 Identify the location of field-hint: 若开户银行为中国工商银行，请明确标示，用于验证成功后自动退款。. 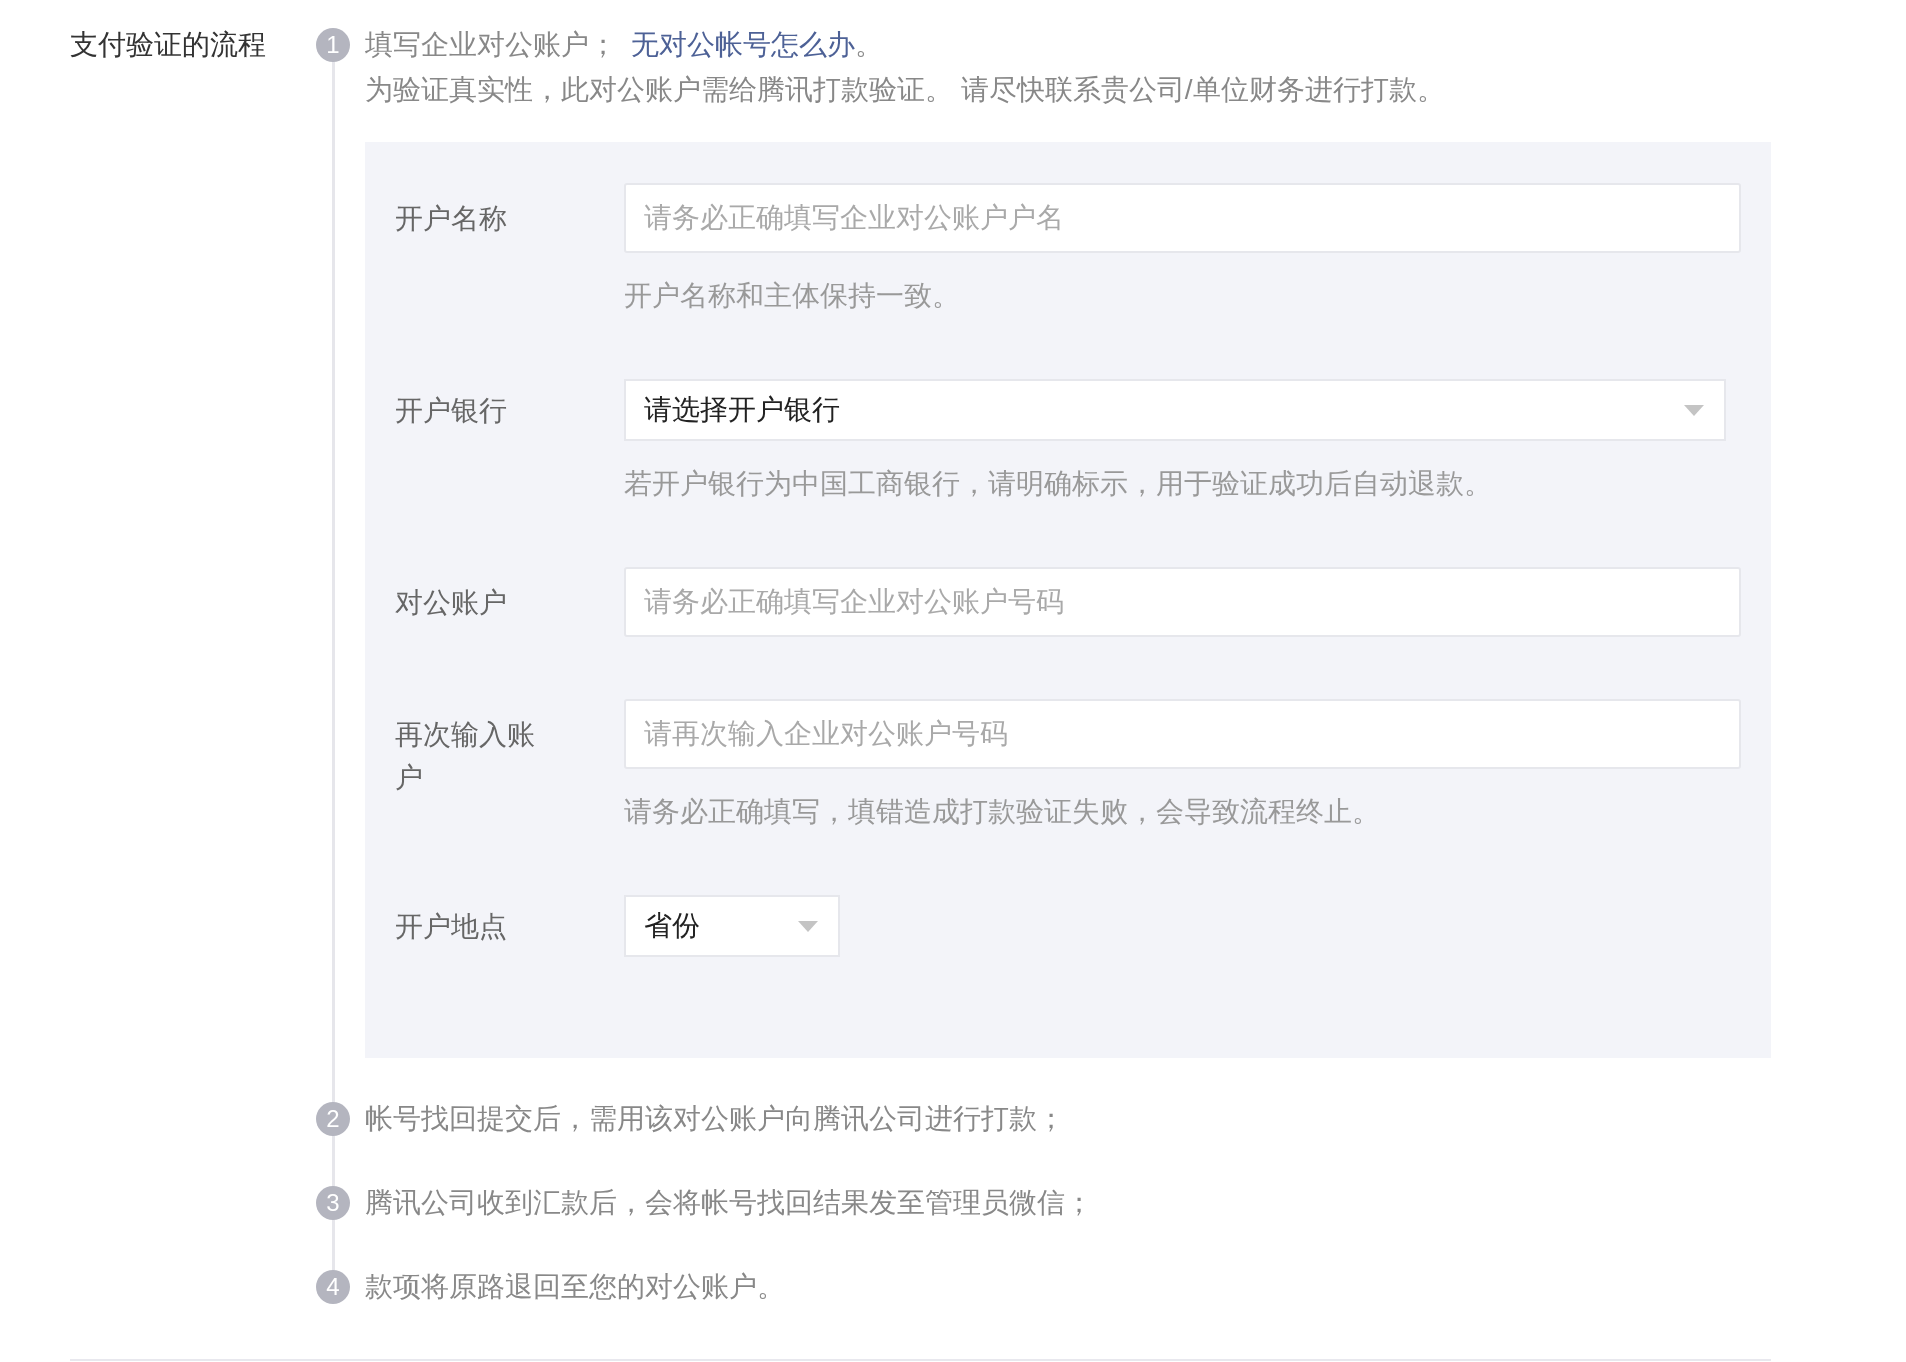
(1058, 484).